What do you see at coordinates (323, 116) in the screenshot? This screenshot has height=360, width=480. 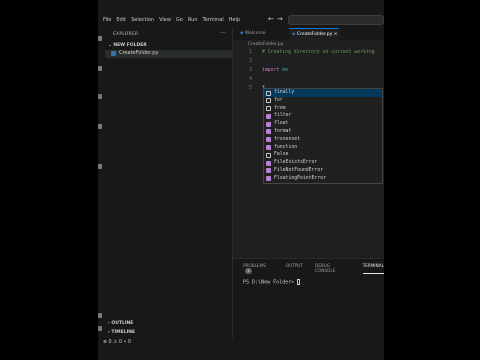 I see `suggestion-item: filter` at bounding box center [323, 116].